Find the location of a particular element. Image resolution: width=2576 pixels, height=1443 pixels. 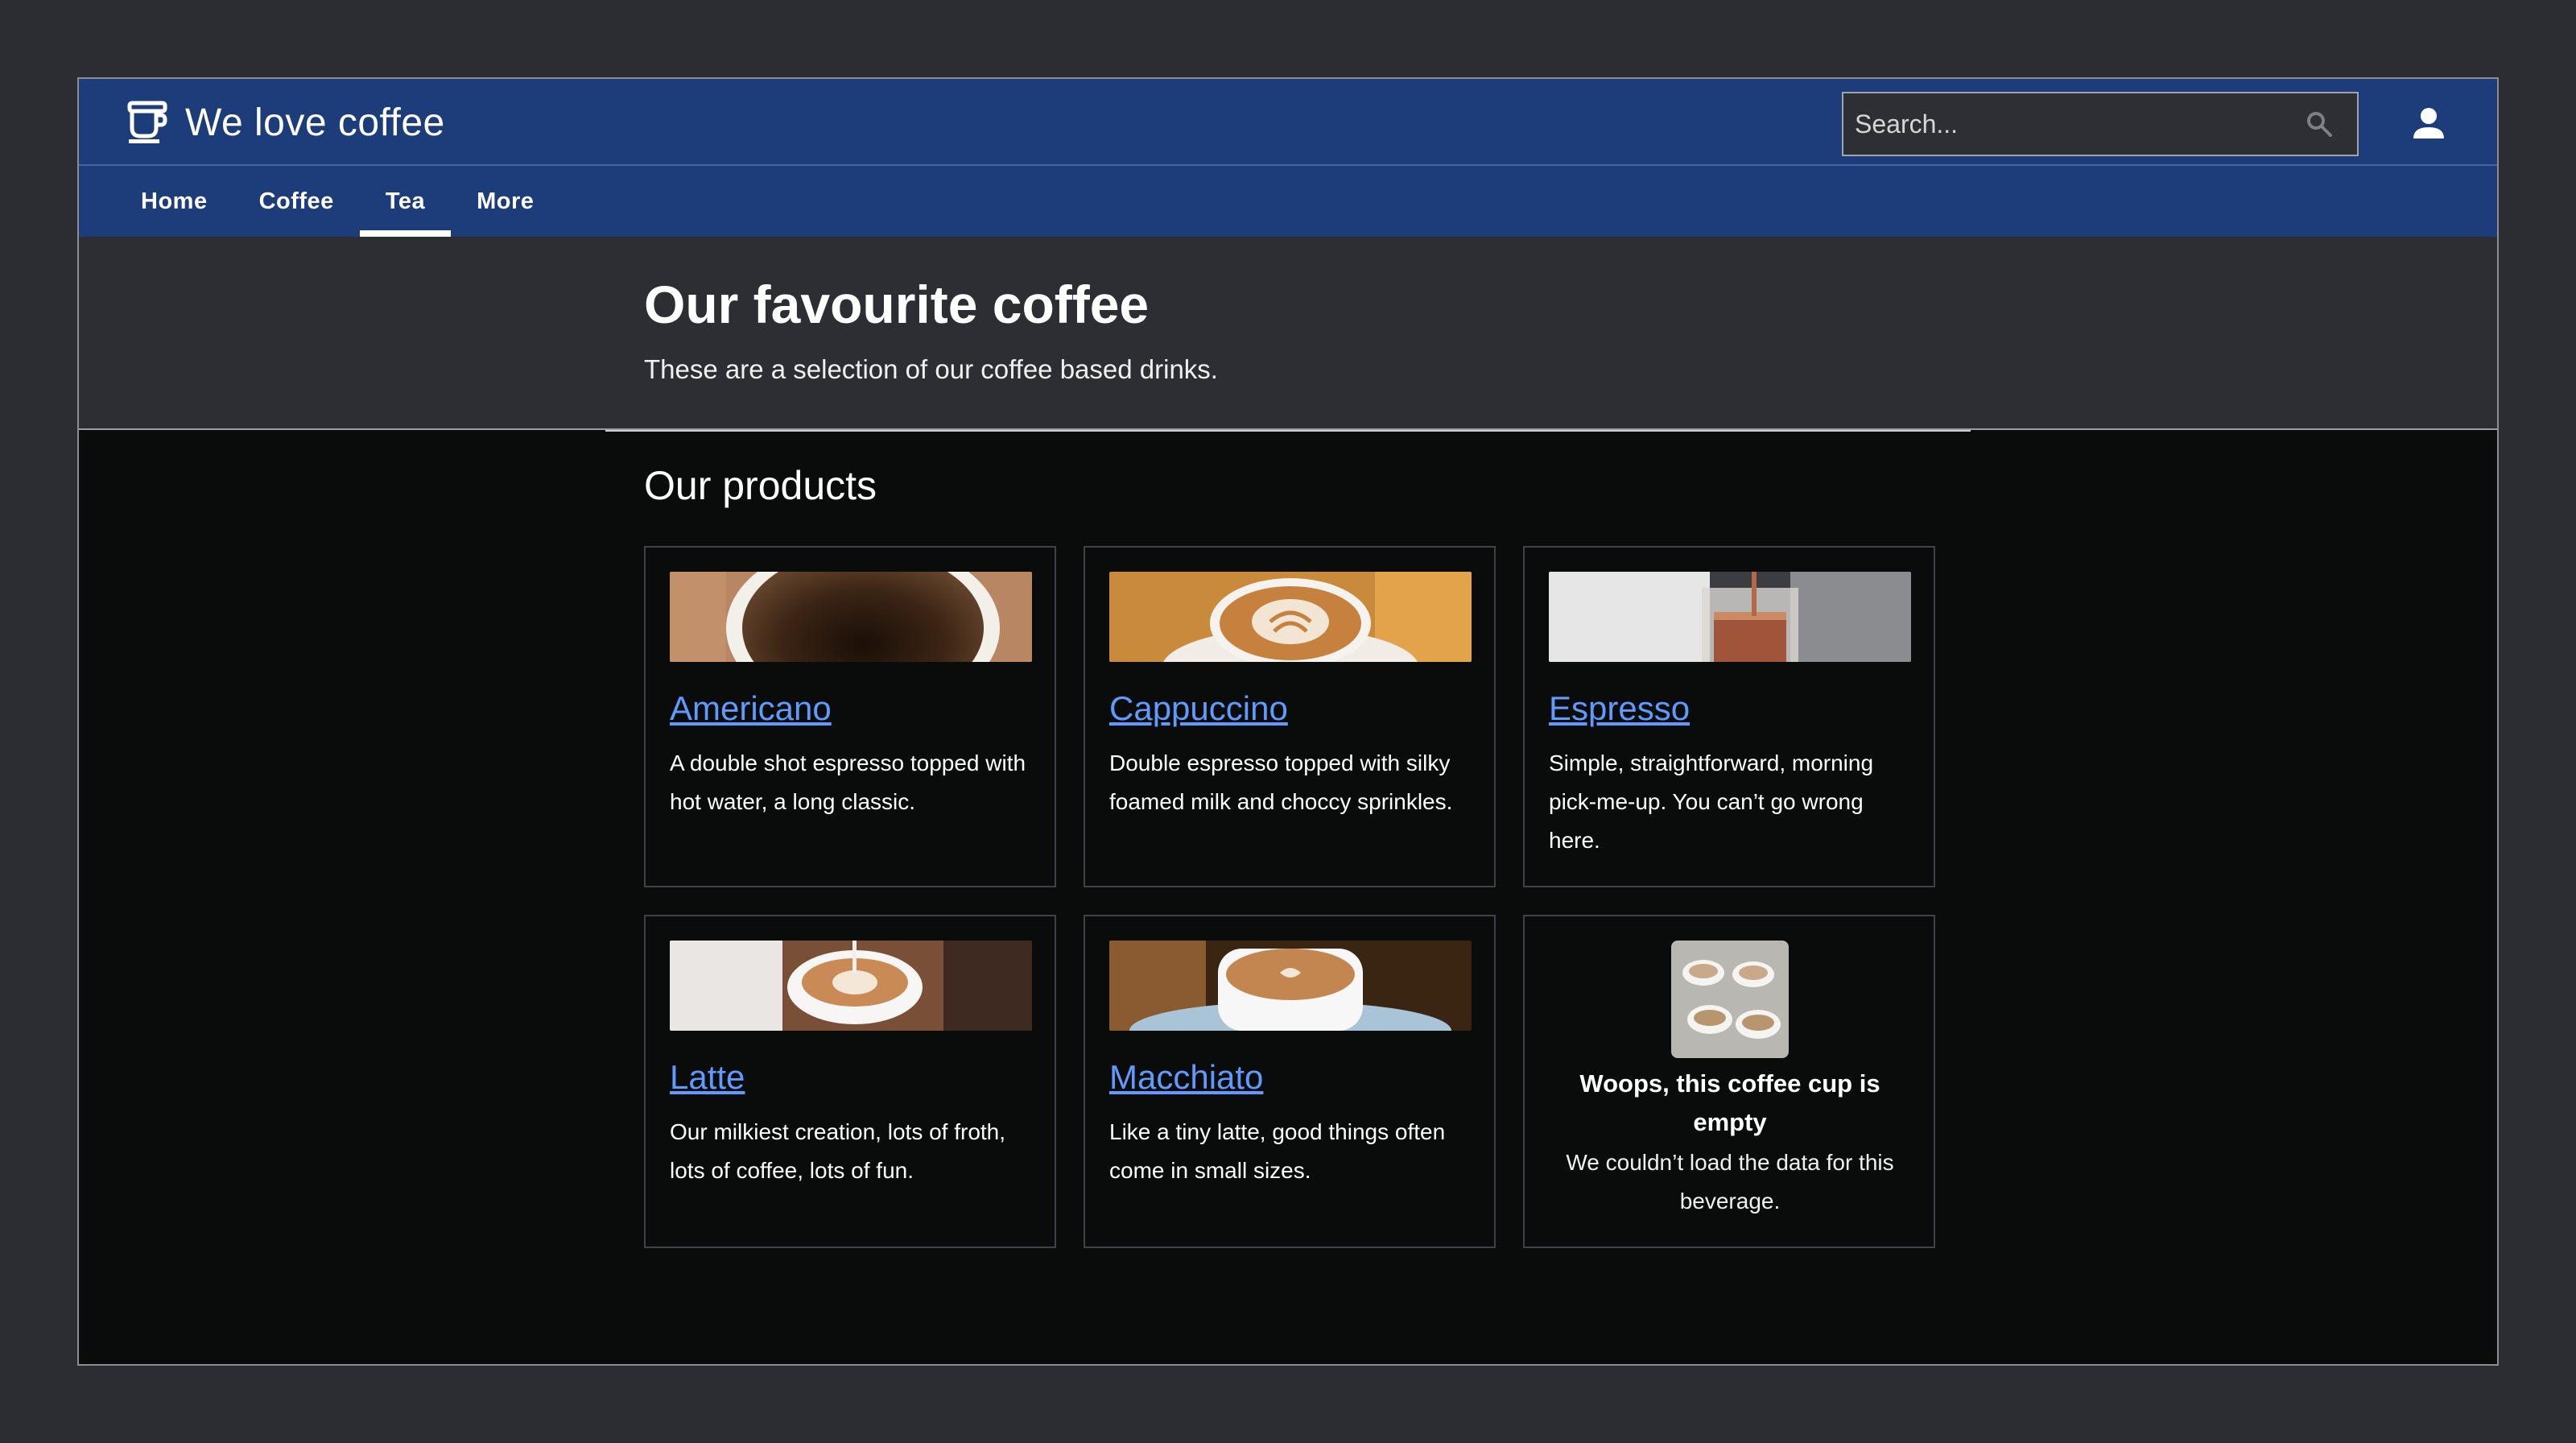

user-icon is located at coordinates (2429, 123).